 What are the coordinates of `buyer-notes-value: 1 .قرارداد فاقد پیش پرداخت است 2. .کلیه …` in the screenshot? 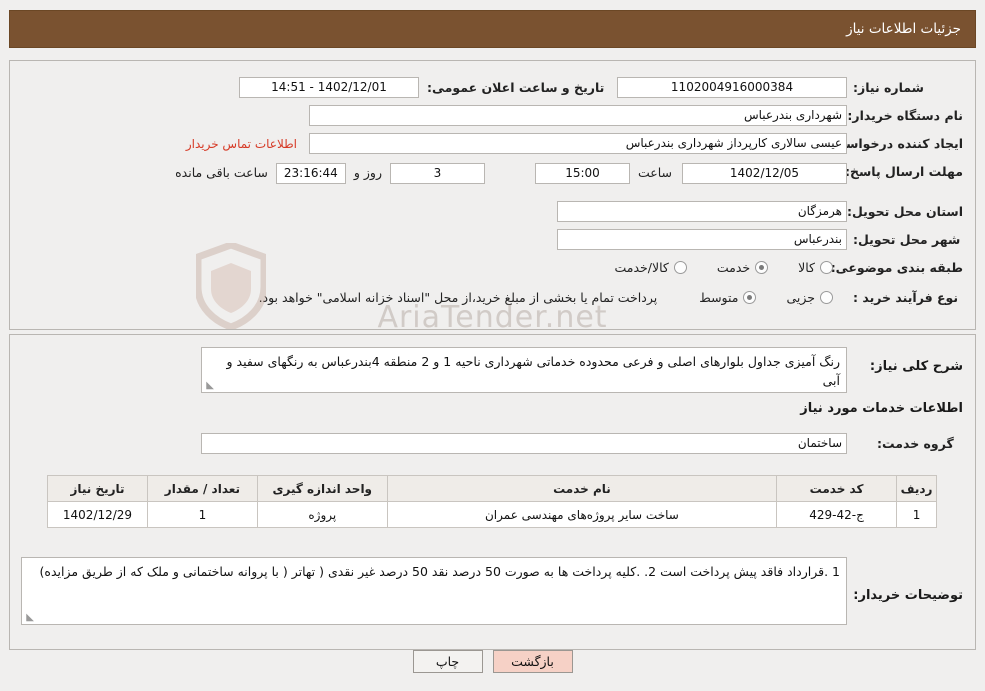 It's located at (439, 571).